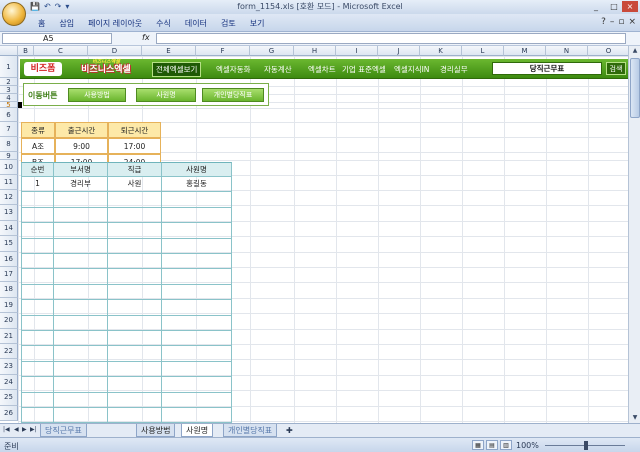 The height and width of the screenshot is (452, 640). I want to click on search-input: 당직근무표, so click(547, 68).